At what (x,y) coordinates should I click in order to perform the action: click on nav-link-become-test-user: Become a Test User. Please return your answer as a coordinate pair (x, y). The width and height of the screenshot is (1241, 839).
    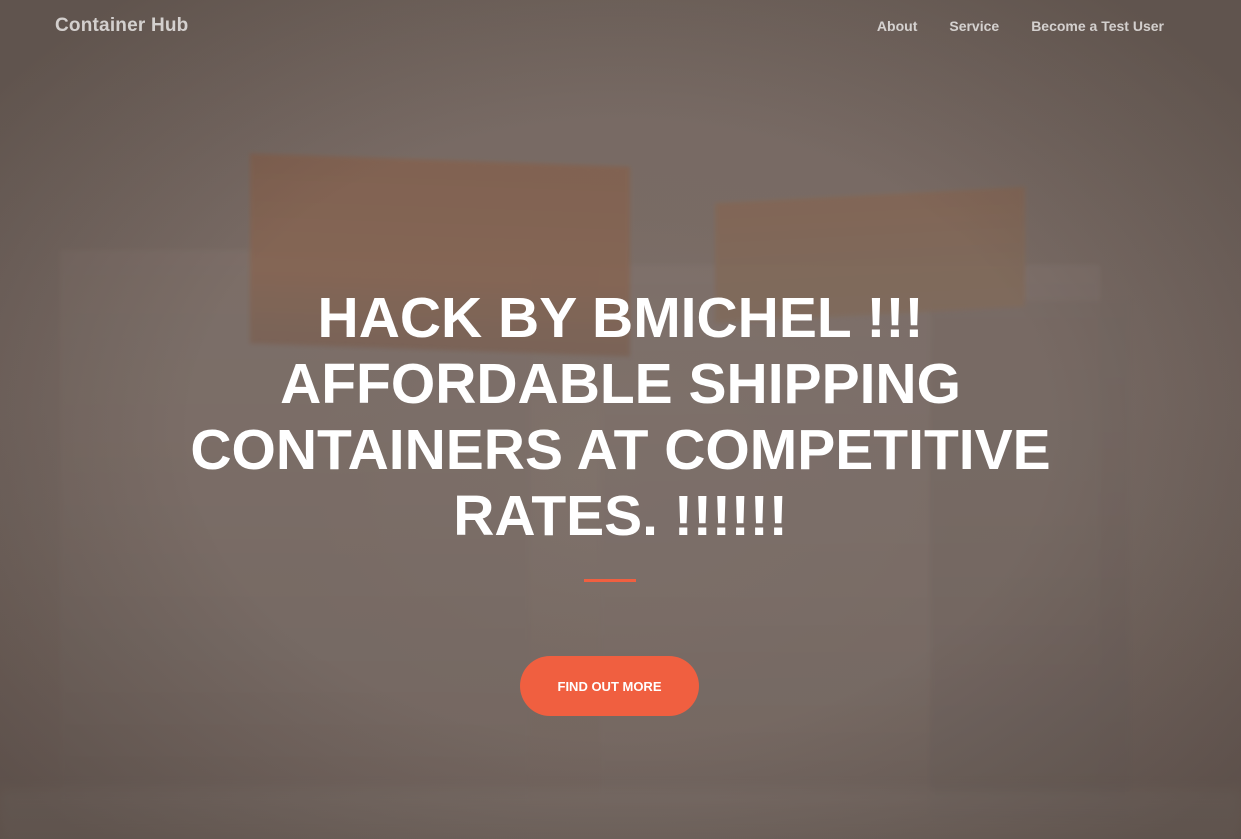
    Looking at the image, I should click on (1097, 26).